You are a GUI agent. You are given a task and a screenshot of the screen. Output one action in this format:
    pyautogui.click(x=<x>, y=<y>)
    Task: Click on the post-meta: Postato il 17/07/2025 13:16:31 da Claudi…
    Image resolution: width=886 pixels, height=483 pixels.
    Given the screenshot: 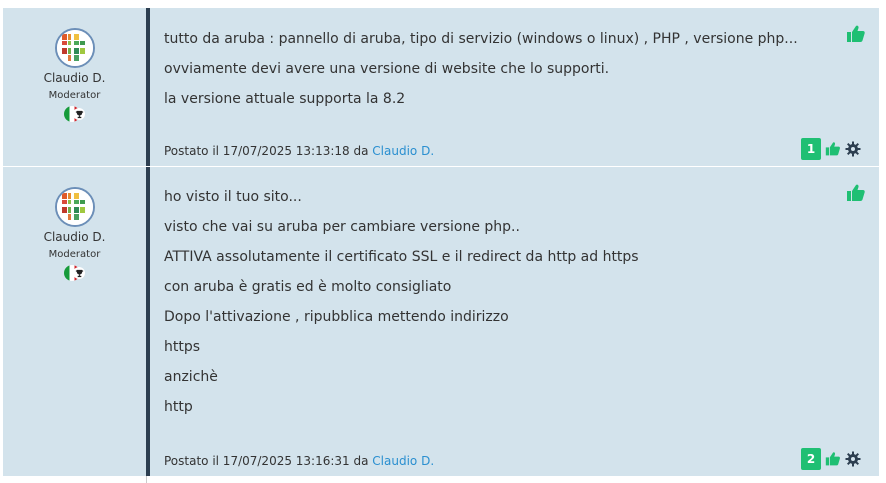 What is the action you would take?
    pyautogui.click(x=299, y=461)
    